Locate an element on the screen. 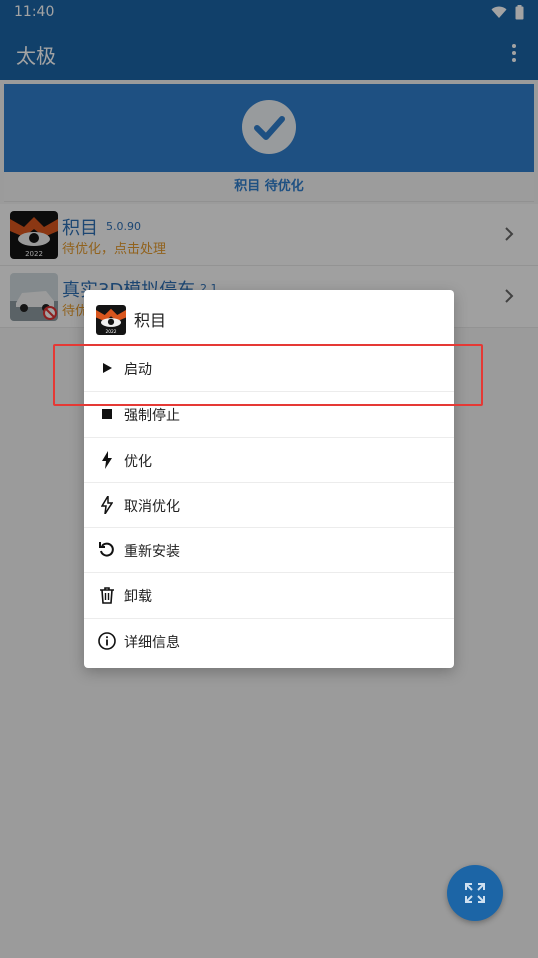 This screenshot has width=538, height=958. dialog-title: 积目 is located at coordinates (150, 320).